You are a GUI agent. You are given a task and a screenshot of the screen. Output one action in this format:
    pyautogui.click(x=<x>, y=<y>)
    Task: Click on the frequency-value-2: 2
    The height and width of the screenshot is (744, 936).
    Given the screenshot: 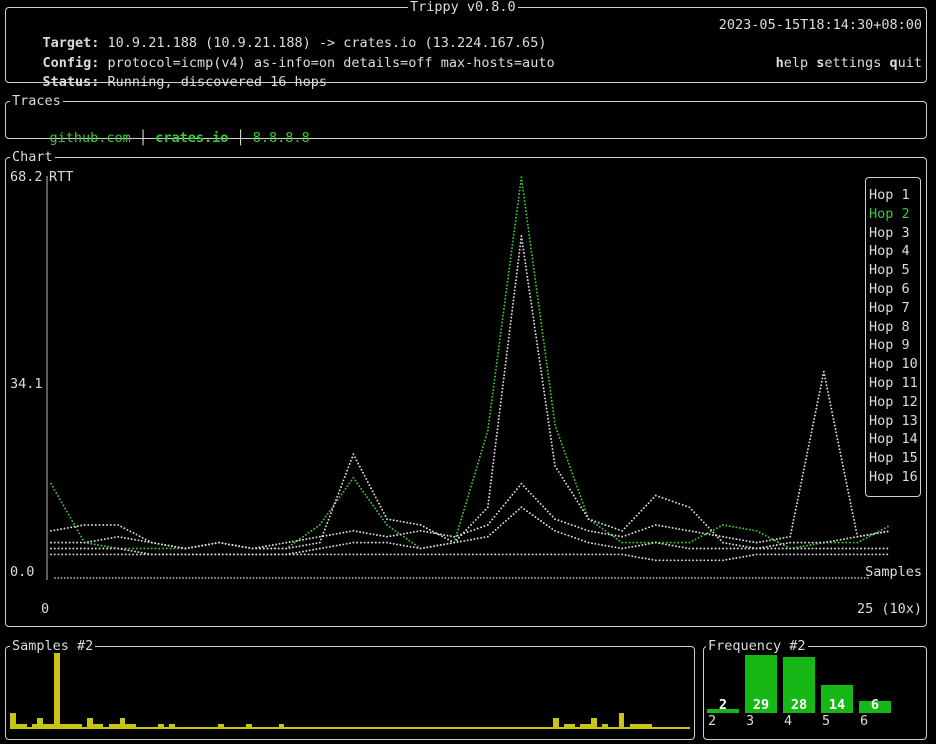 What is the action you would take?
    pyautogui.click(x=723, y=705)
    